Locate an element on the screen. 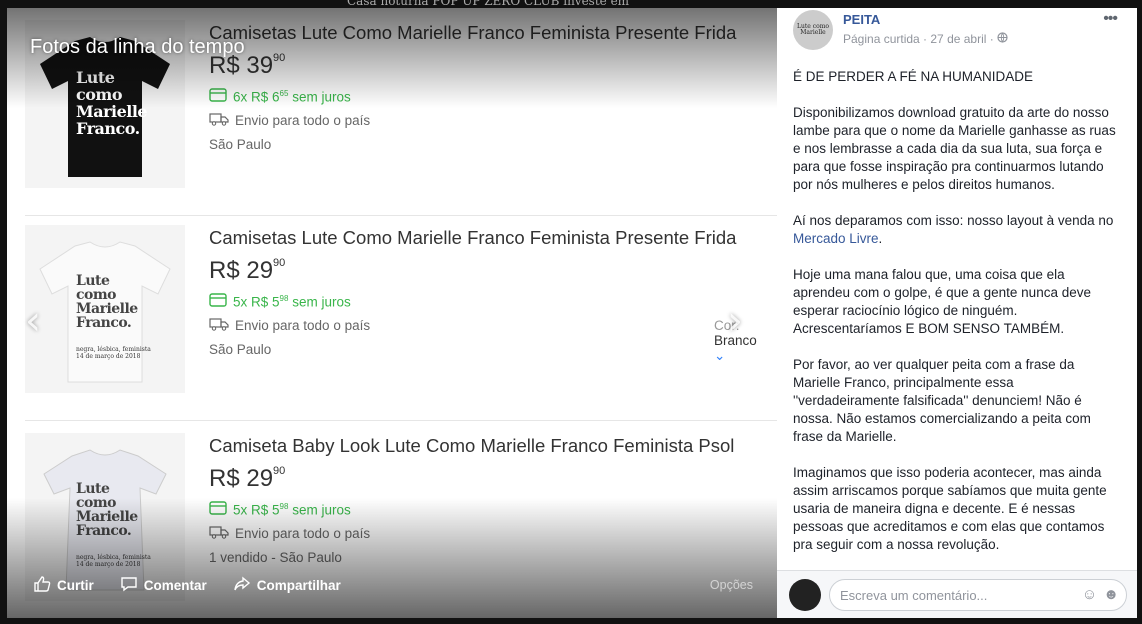 This screenshot has height=624, width=1142. comment-button: Comentar is located at coordinates (163, 585).